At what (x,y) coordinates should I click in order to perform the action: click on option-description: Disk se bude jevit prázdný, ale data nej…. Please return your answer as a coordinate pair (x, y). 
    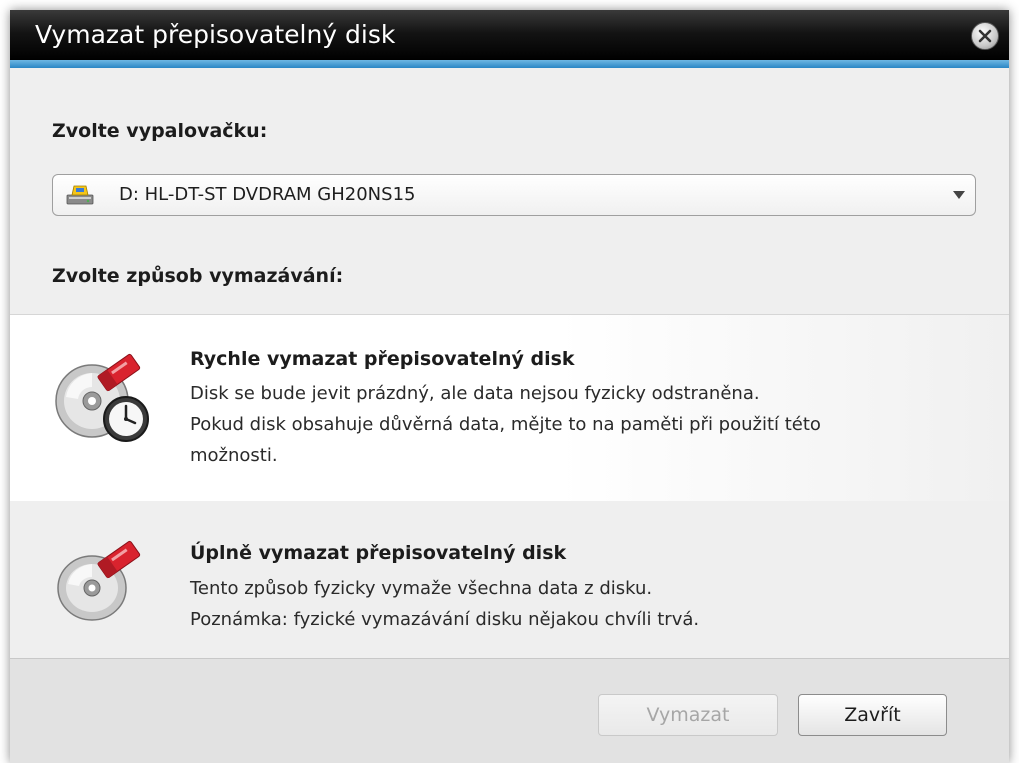
    Looking at the image, I should click on (505, 424).